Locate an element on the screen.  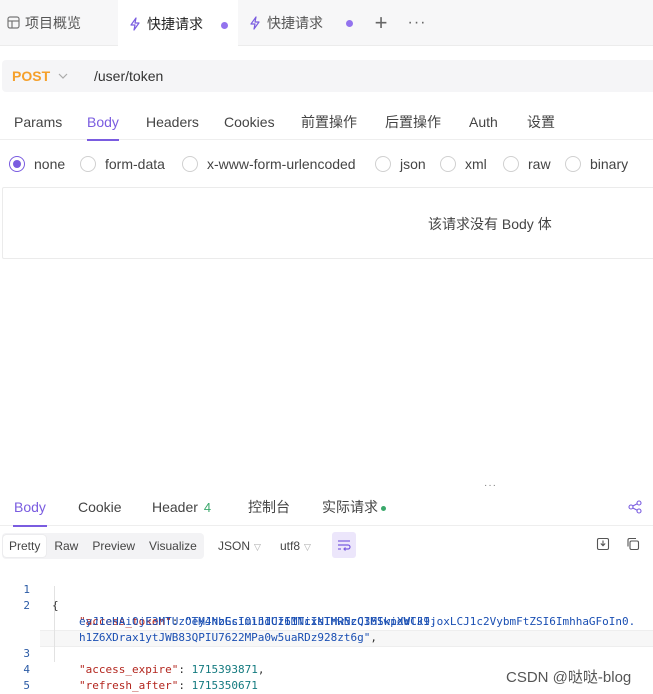
radio-form-data: form-data is located at coordinates (122, 164).